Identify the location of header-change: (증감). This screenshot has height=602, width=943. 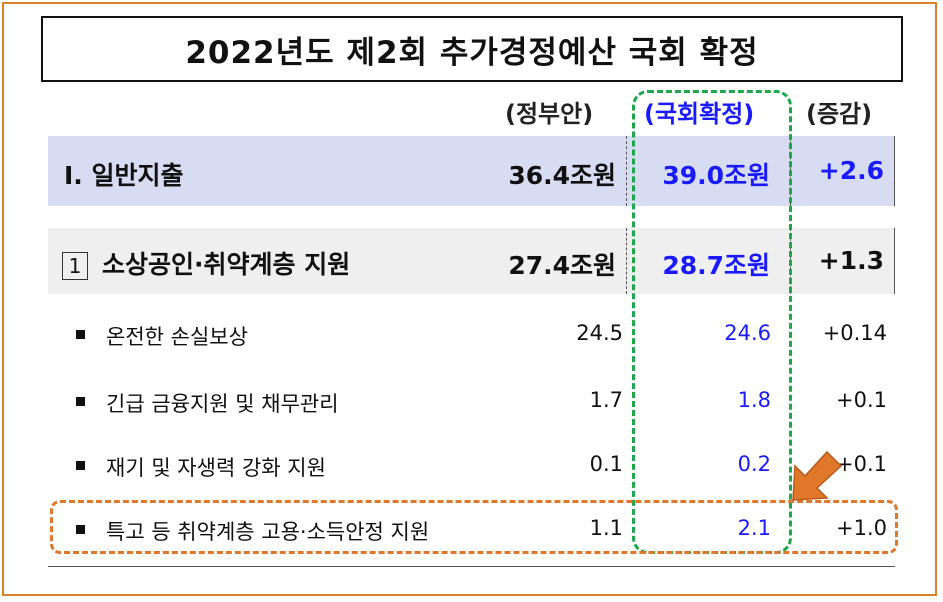
(839, 114).